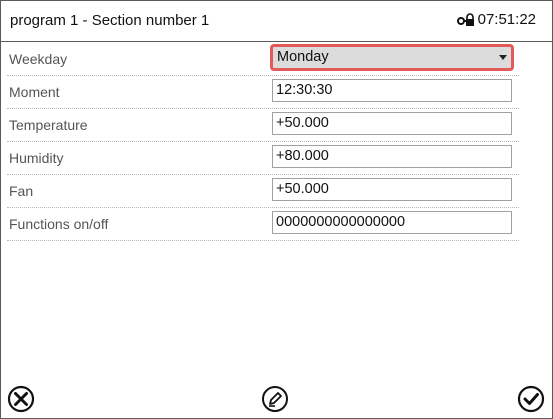  What do you see at coordinates (38, 59) in the screenshot?
I see `weekday-label: Weekday` at bounding box center [38, 59].